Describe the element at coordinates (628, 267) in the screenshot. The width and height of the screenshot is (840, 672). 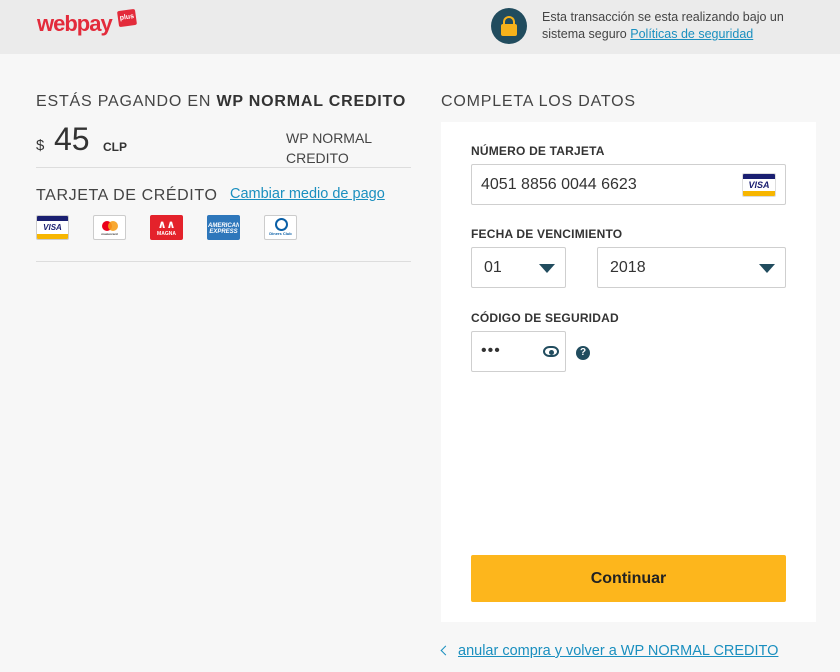
I see `expiry-year-value: 2018` at that location.